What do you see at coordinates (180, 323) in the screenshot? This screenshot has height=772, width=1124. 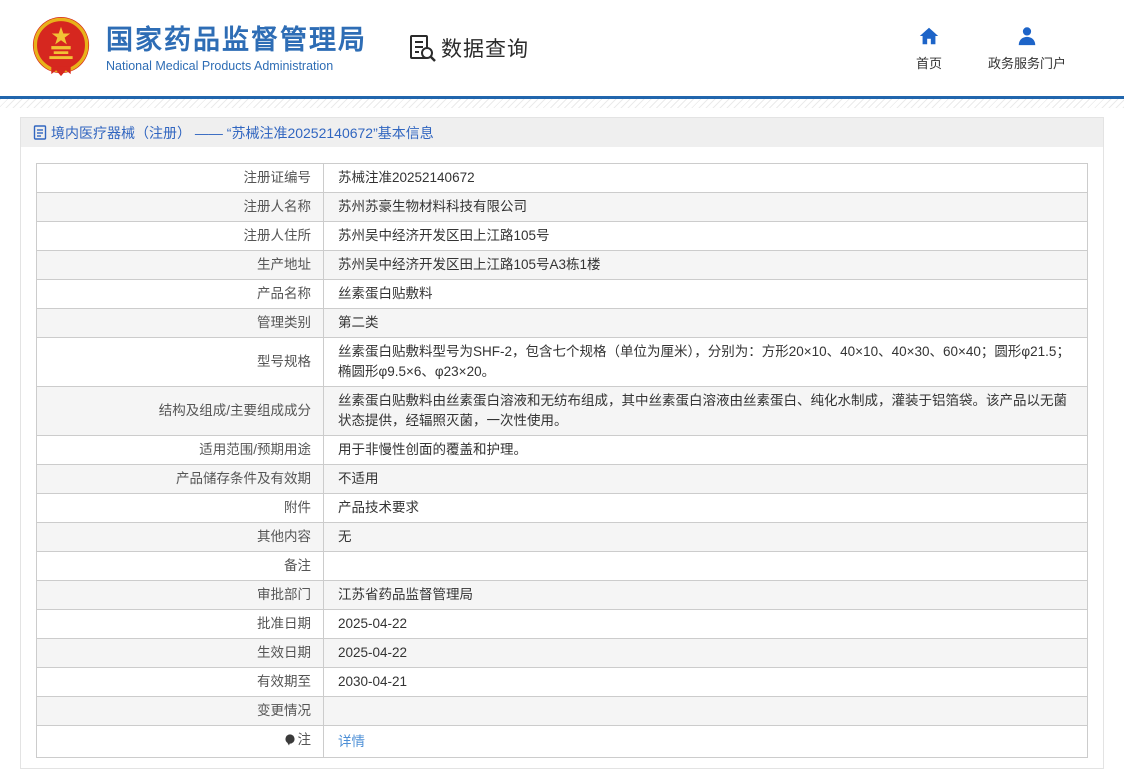 I see `field-label: 管理类别` at bounding box center [180, 323].